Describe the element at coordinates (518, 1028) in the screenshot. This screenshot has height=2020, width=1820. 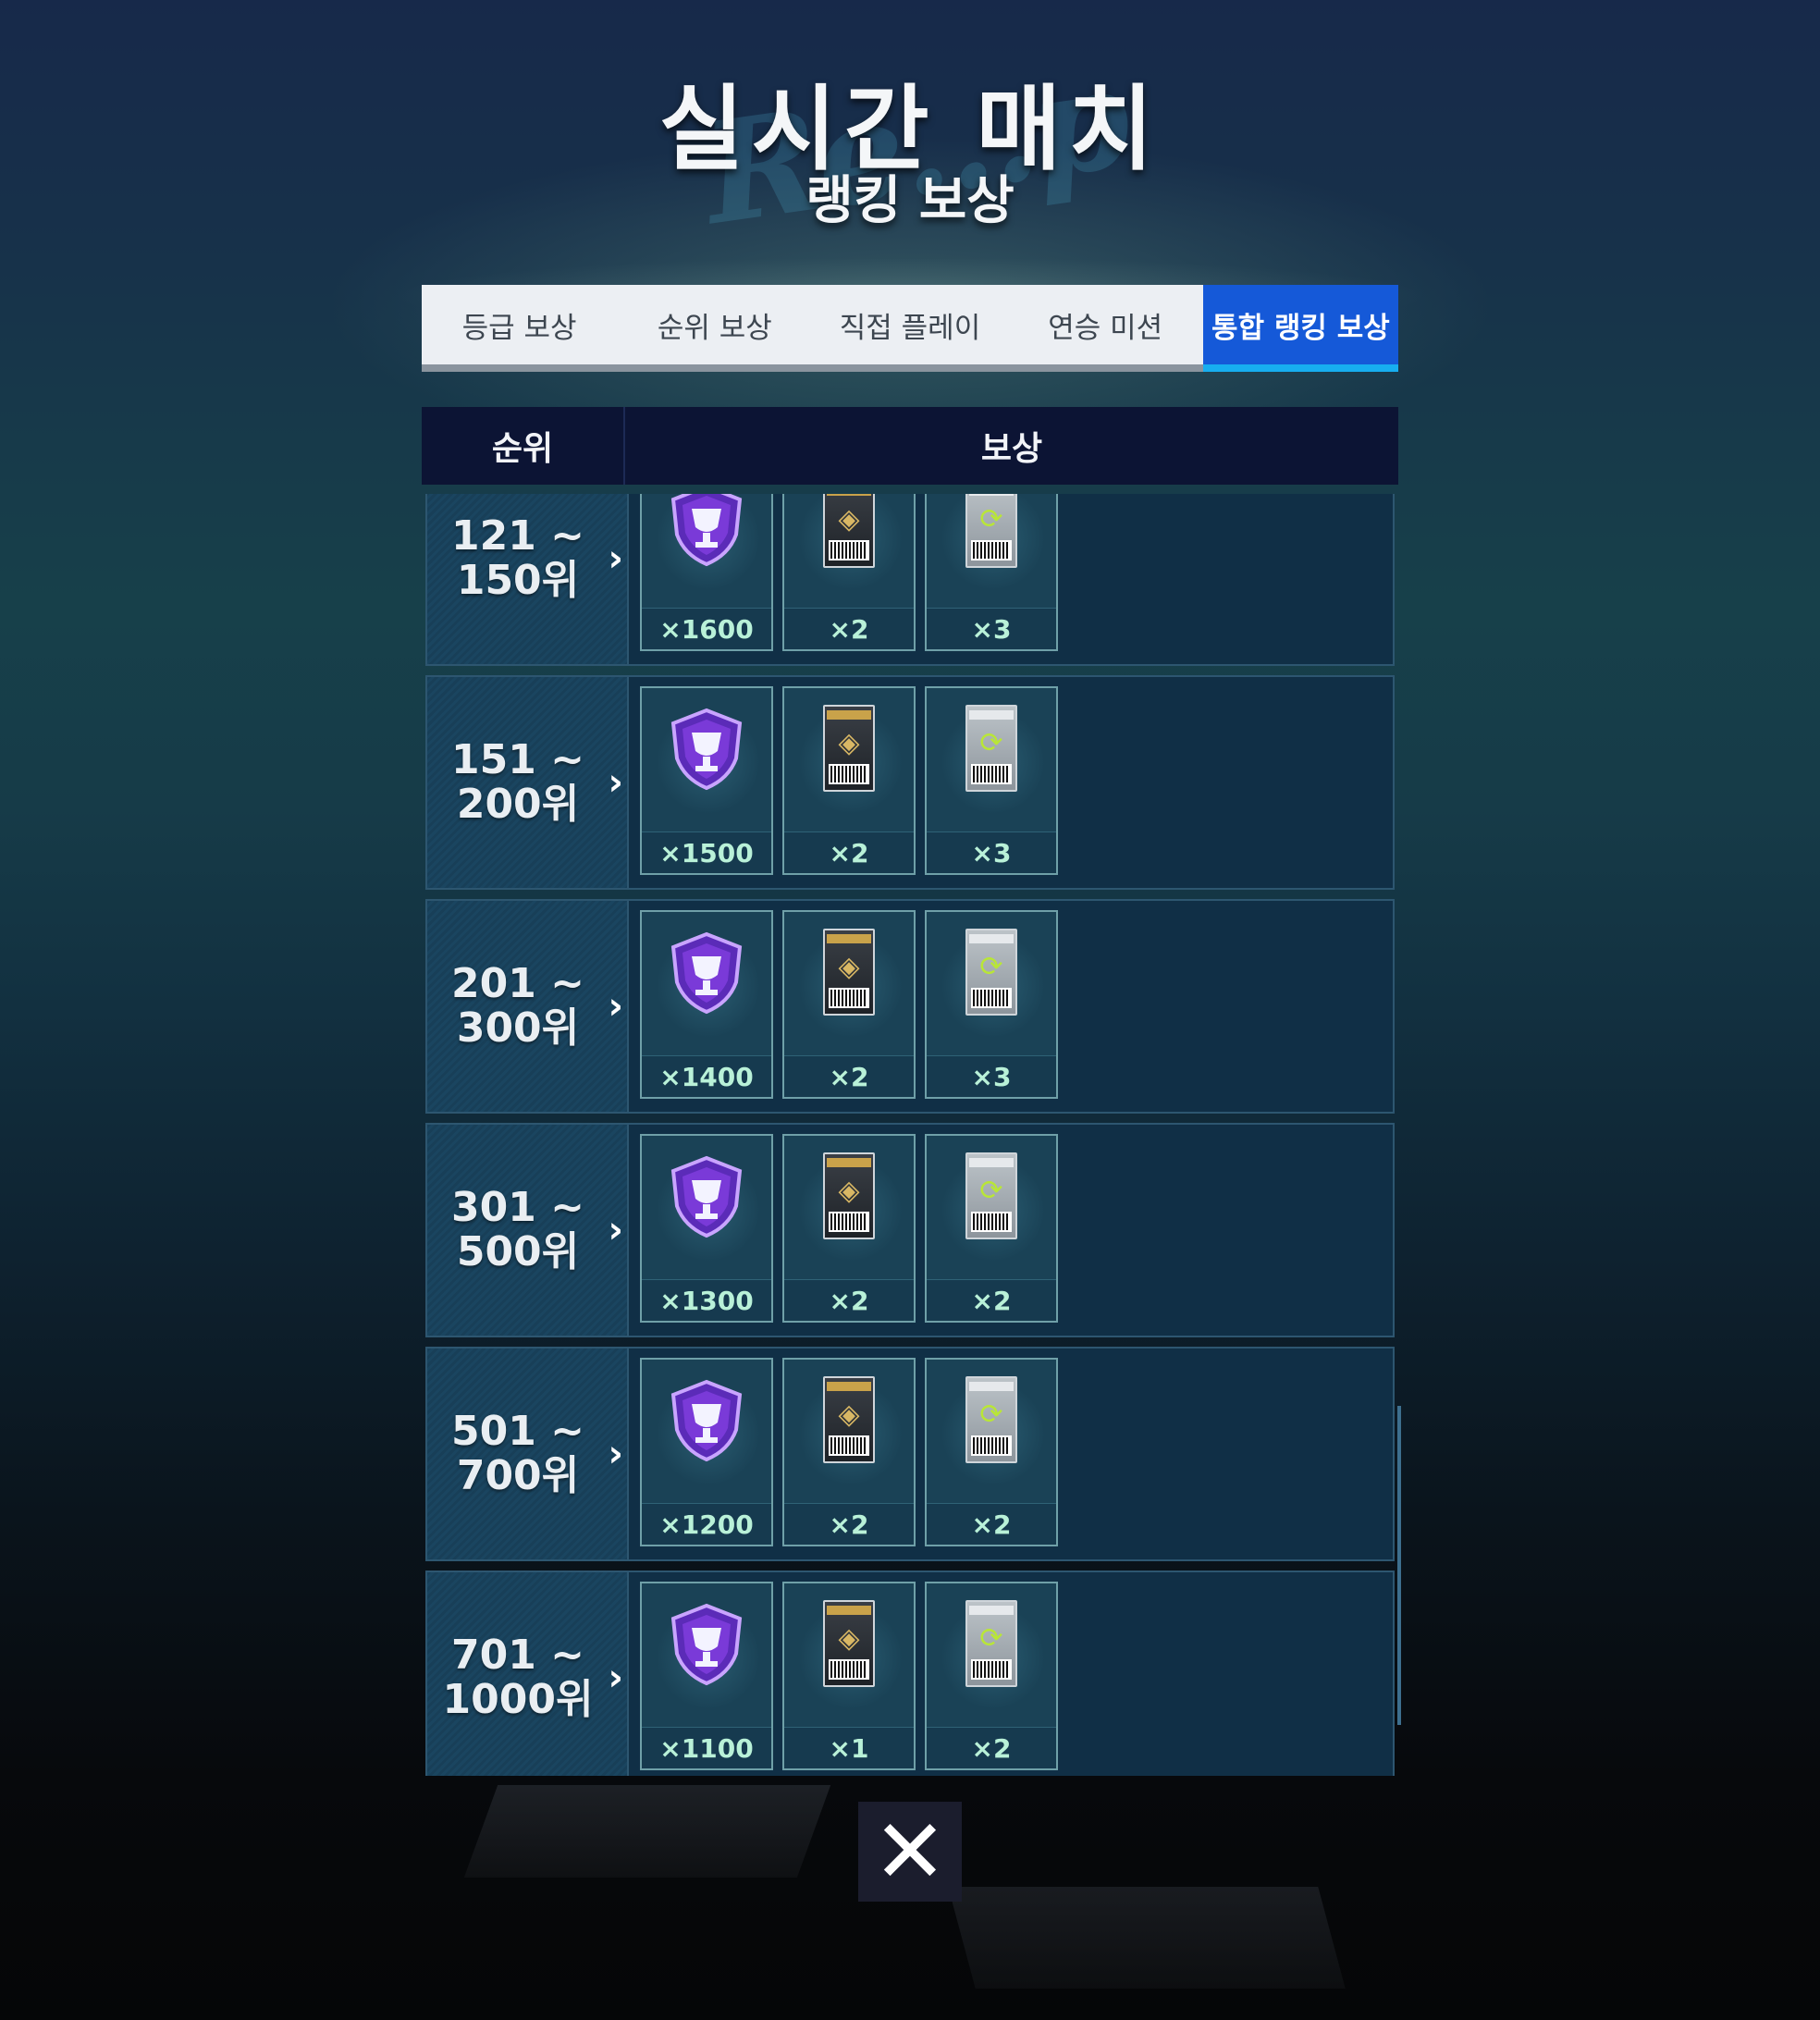
I see `rank-range-end: 300위` at that location.